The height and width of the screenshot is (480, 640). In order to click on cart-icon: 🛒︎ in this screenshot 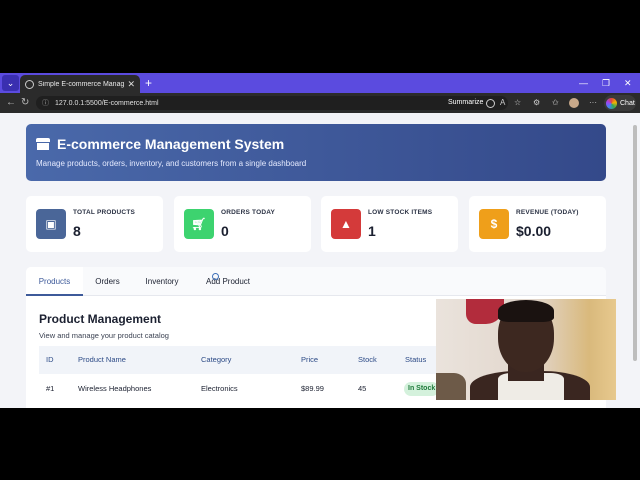, I will do `click(199, 224)`.